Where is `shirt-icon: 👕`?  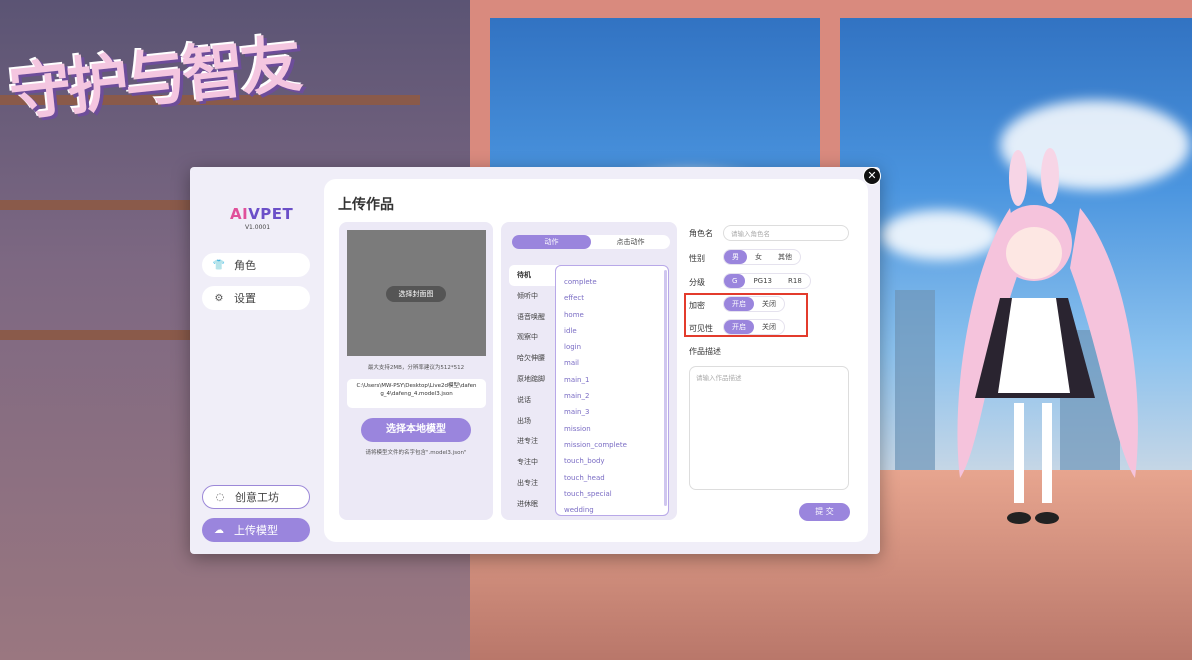
shirt-icon: 👕 is located at coordinates (219, 265).